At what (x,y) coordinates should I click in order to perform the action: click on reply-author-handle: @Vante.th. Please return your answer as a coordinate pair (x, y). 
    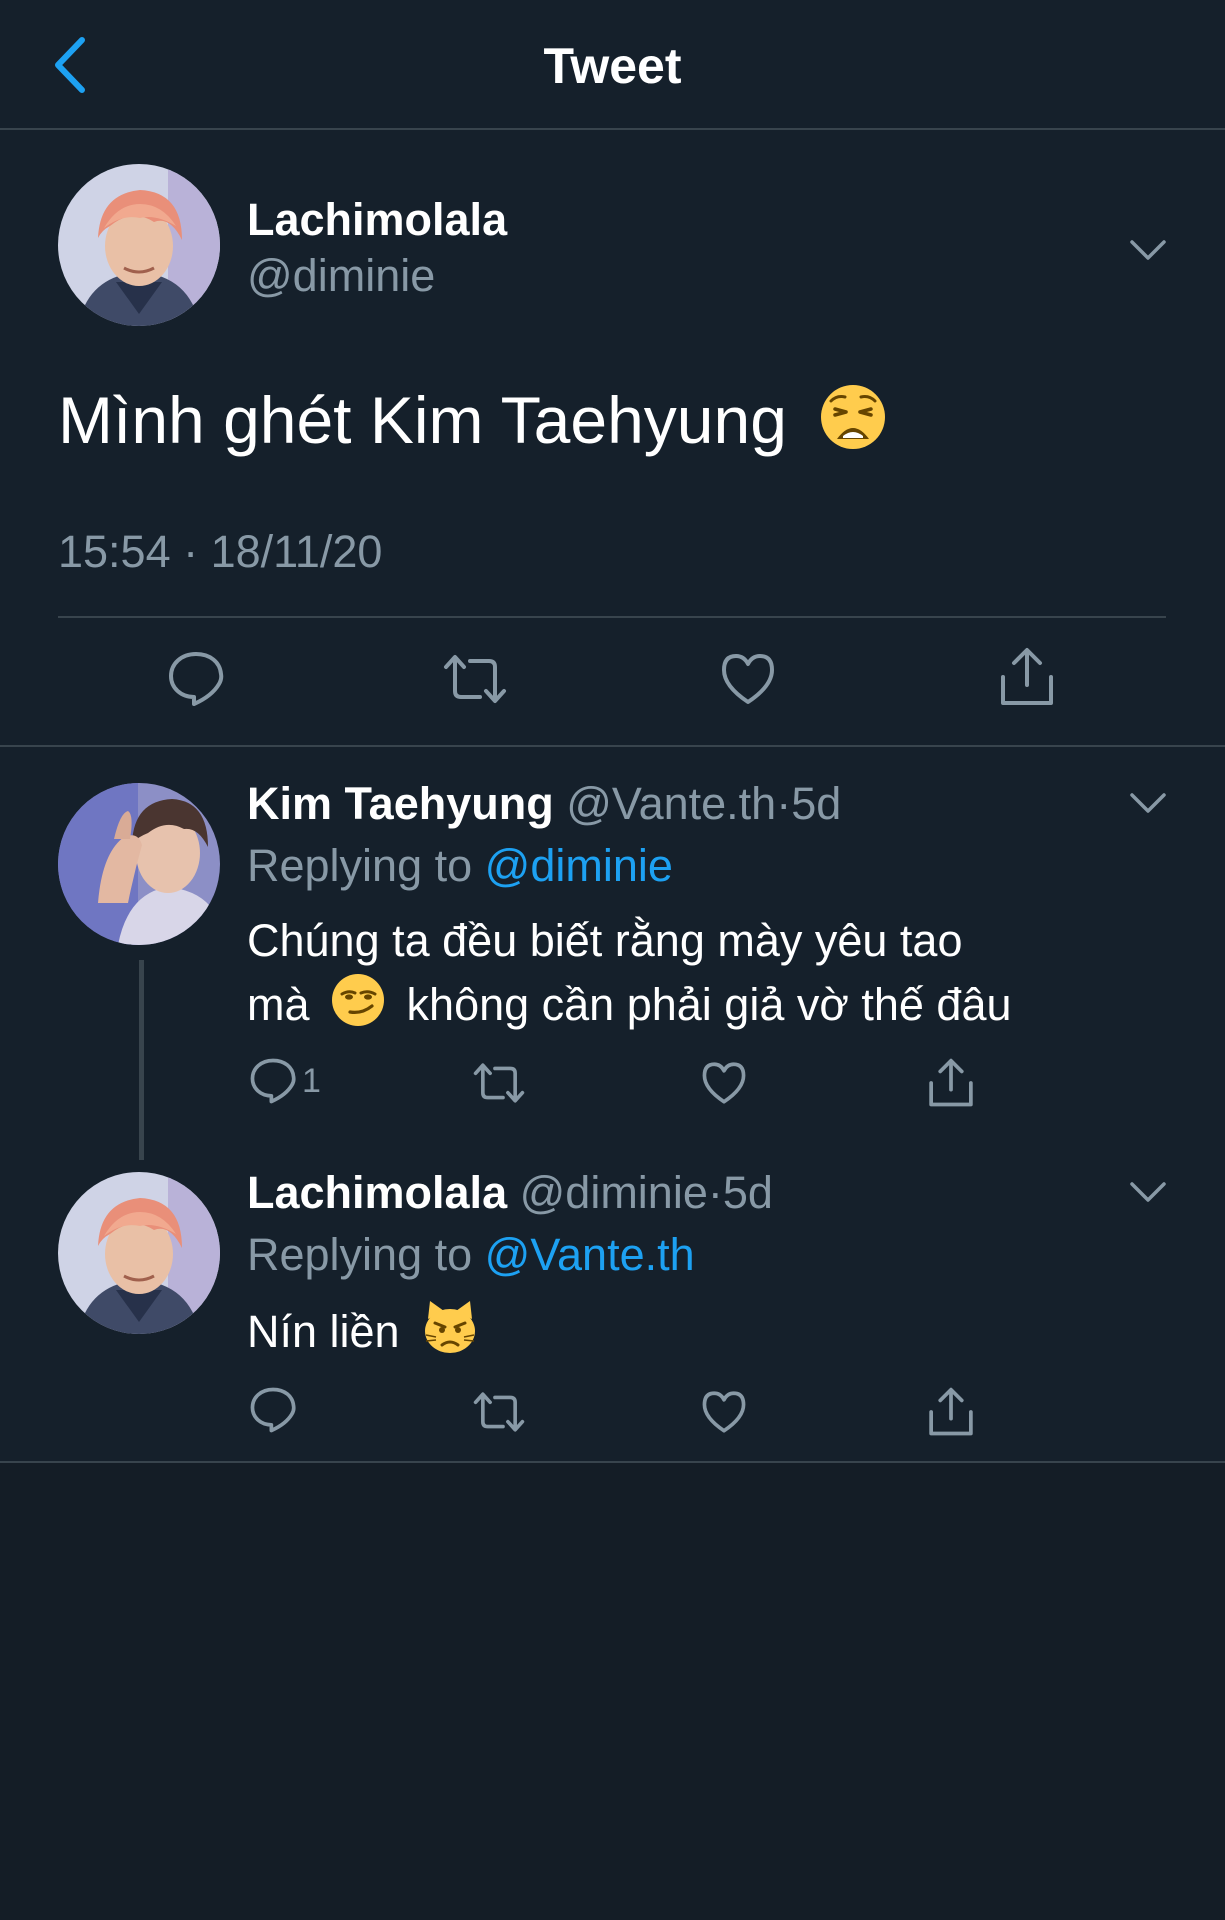
    Looking at the image, I should click on (671, 803).